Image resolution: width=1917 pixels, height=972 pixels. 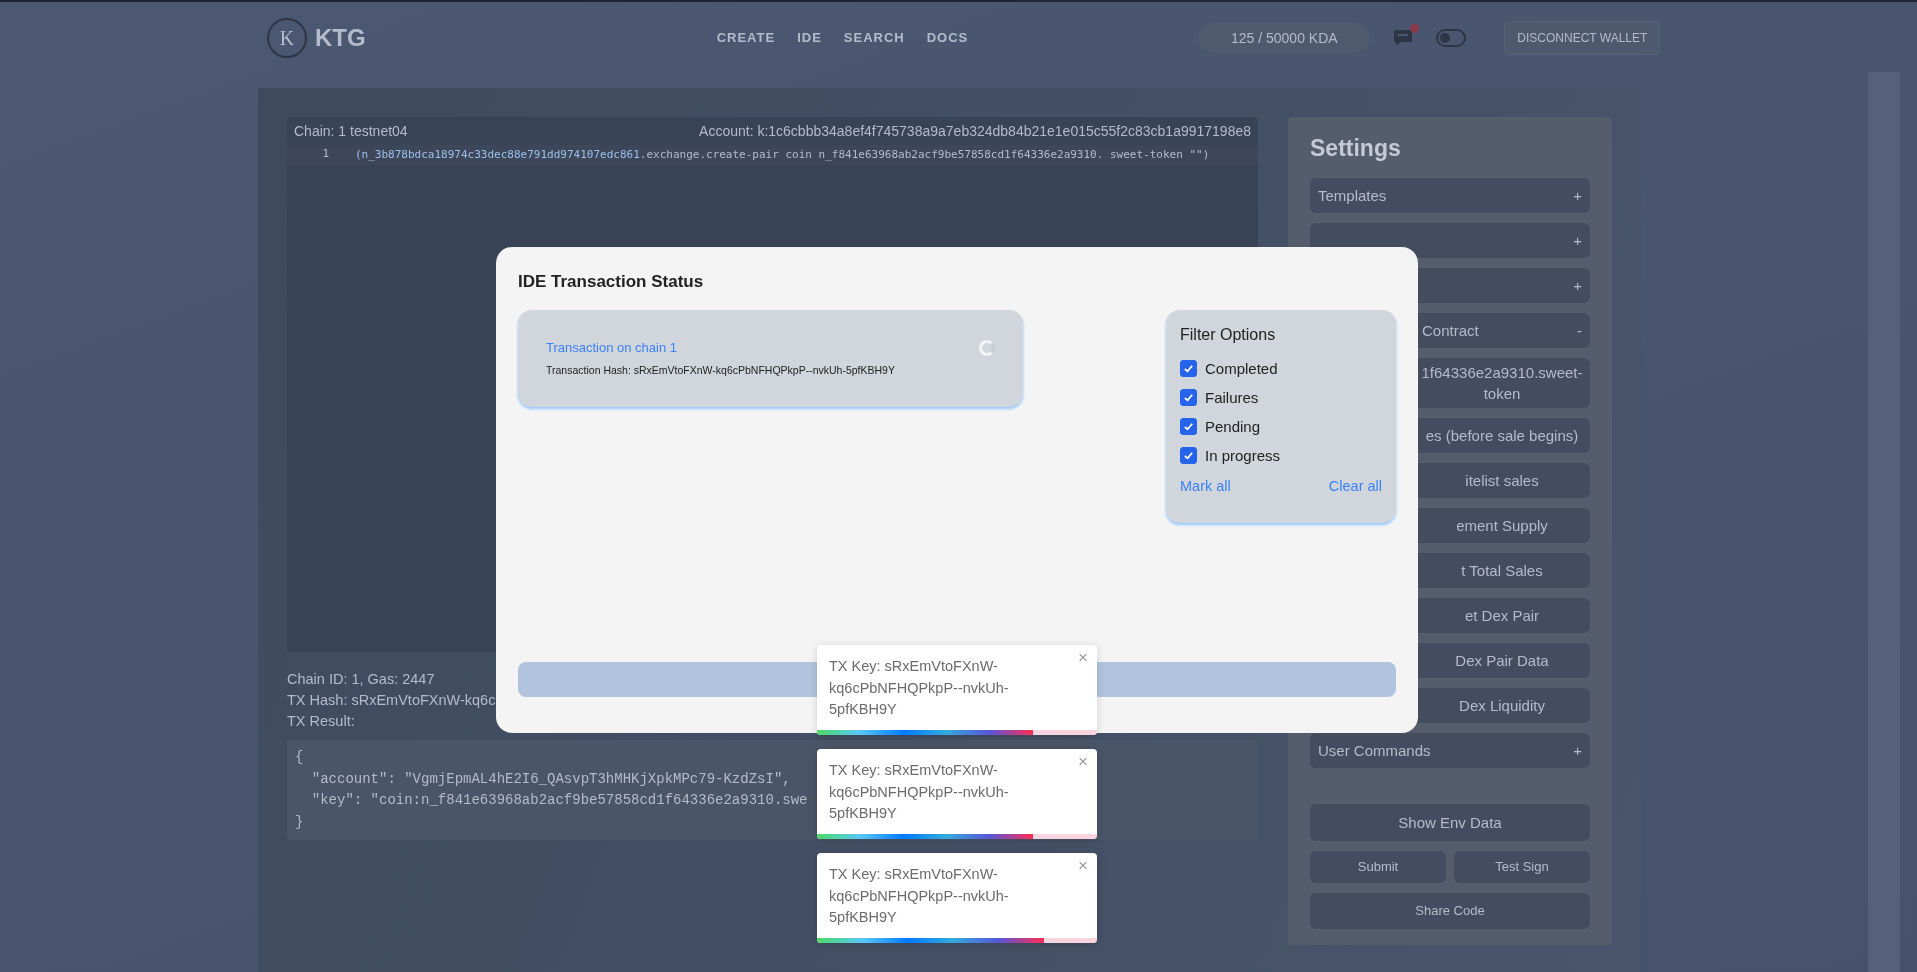 What do you see at coordinates (975, 131) in the screenshot?
I see `account-label: Account: k:1c6cbbb34a8ef4f745738a9a7eb324db84b21e1e015c55f2c83cb1a9917198e8` at bounding box center [975, 131].